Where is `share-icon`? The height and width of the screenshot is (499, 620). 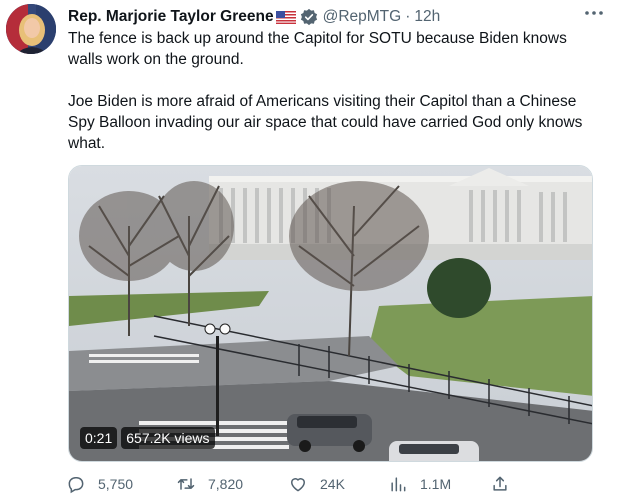 share-icon is located at coordinates (500, 483).